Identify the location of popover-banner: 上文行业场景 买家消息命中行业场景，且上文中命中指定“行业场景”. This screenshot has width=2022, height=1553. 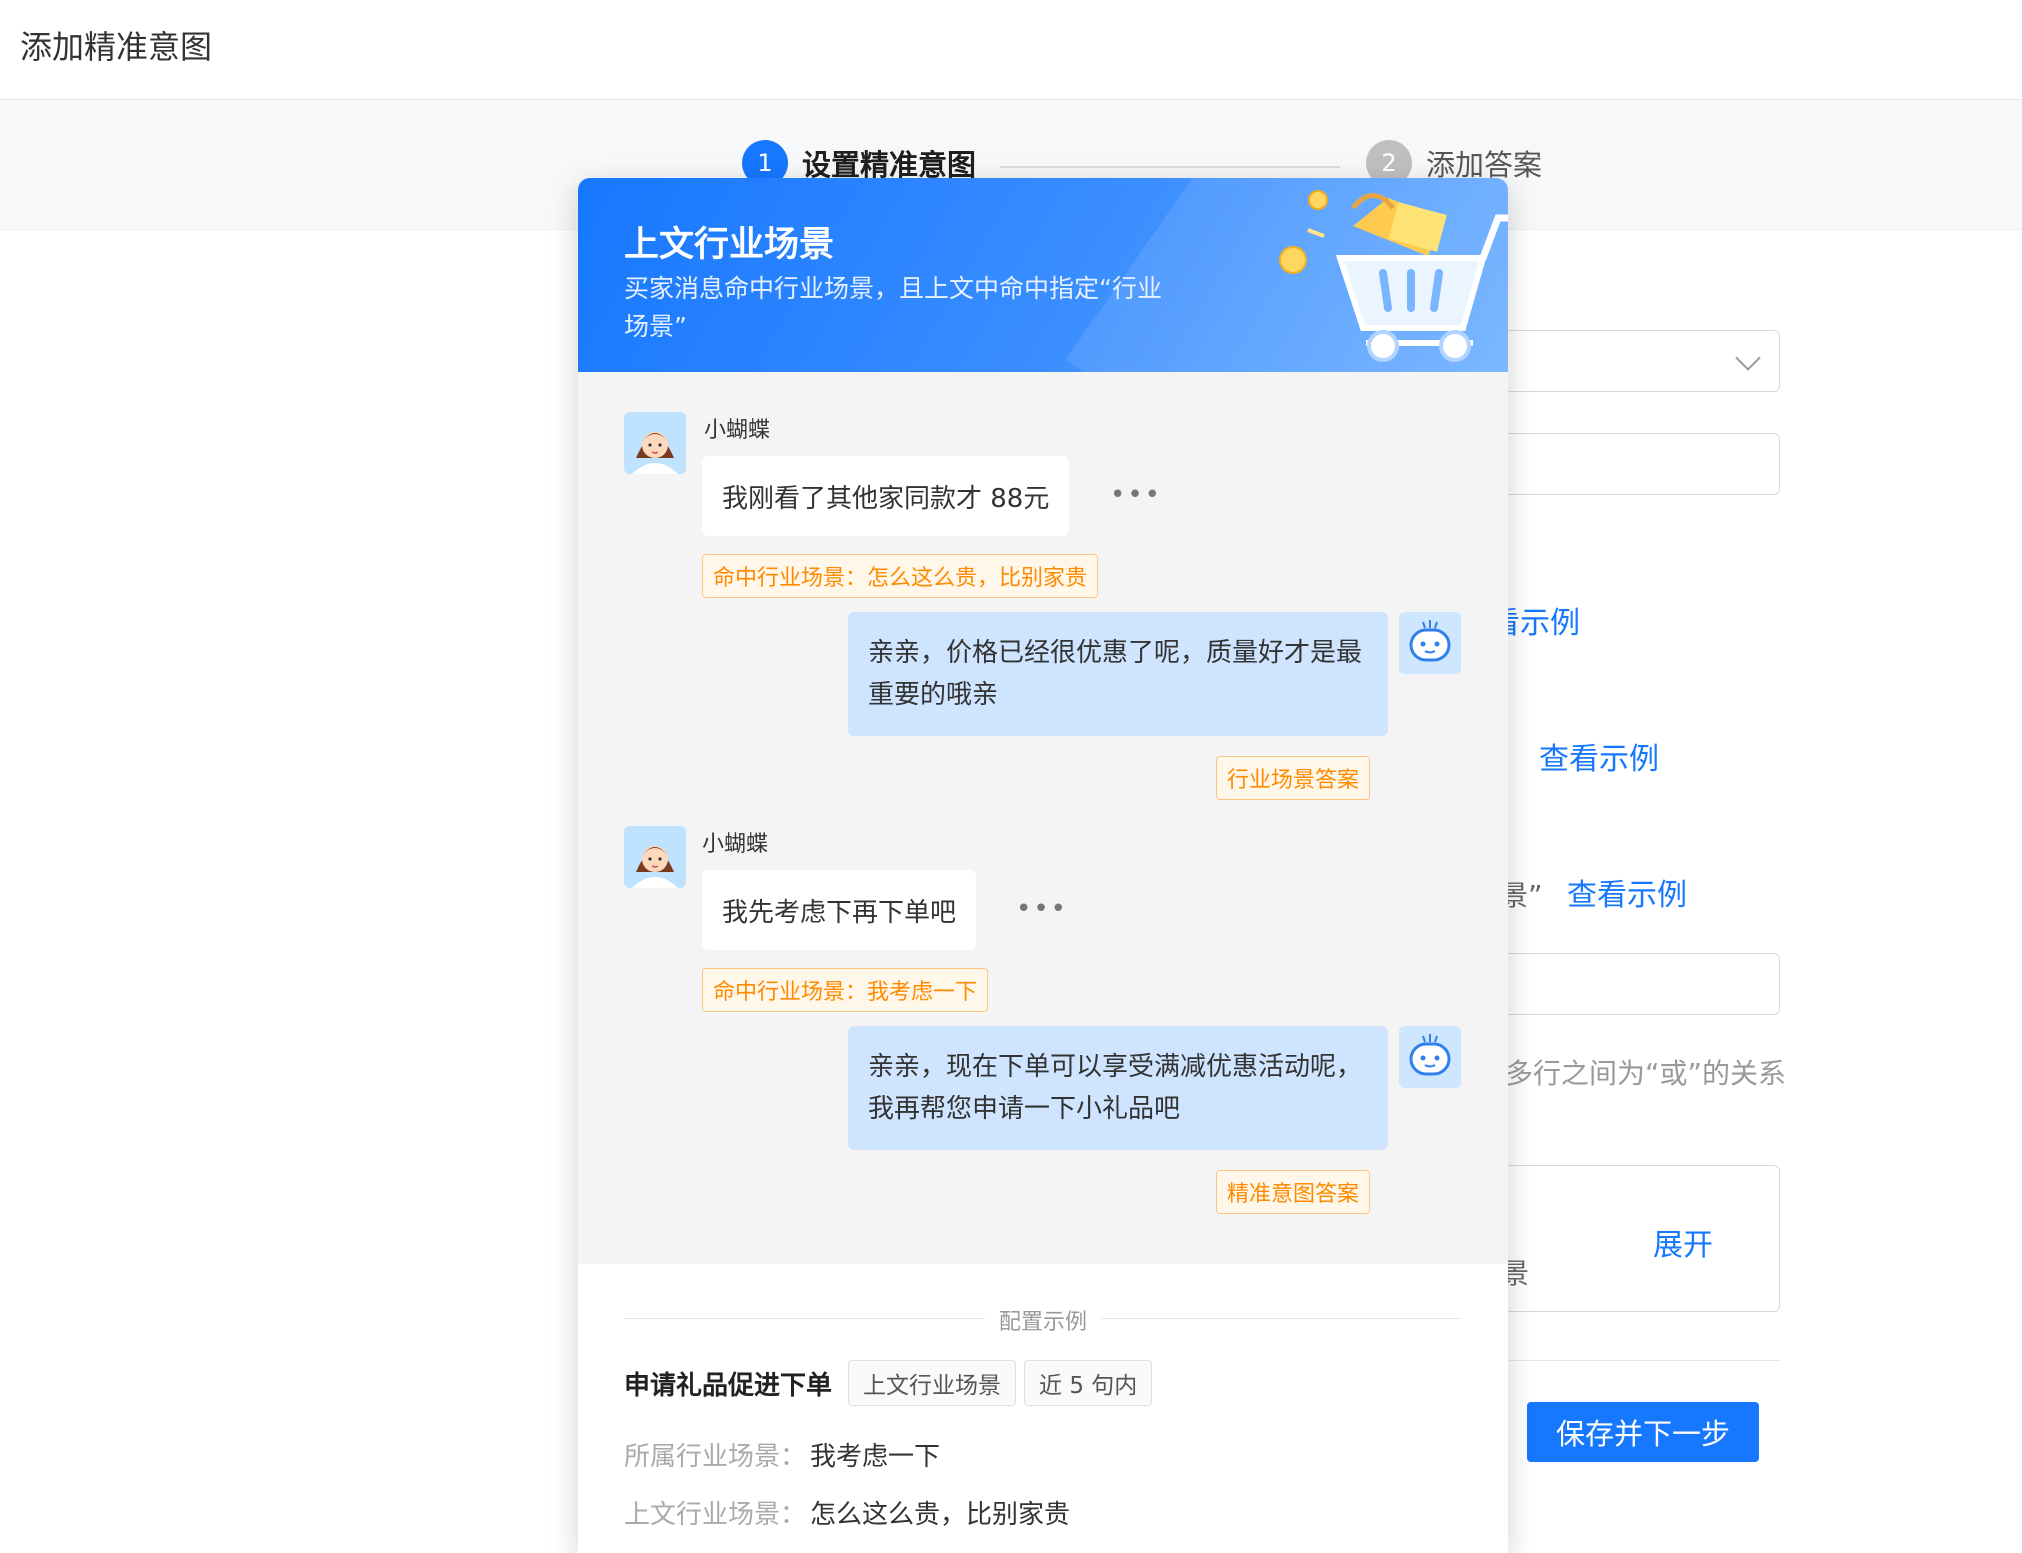
(1043, 275).